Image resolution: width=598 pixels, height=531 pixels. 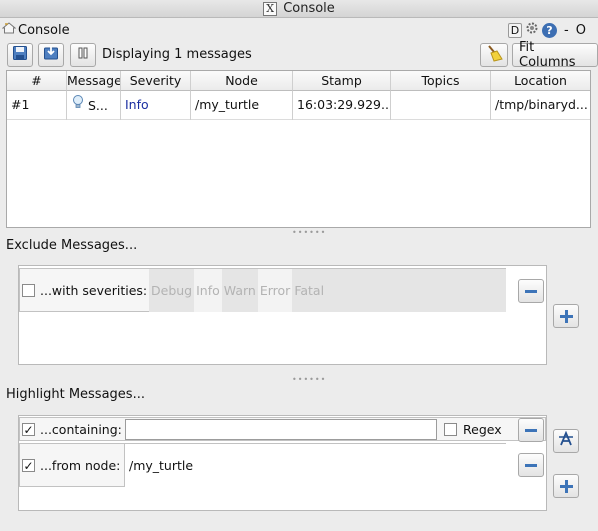 What do you see at coordinates (80, 465) in the screenshot?
I see `node-filter-label: ...from node:` at bounding box center [80, 465].